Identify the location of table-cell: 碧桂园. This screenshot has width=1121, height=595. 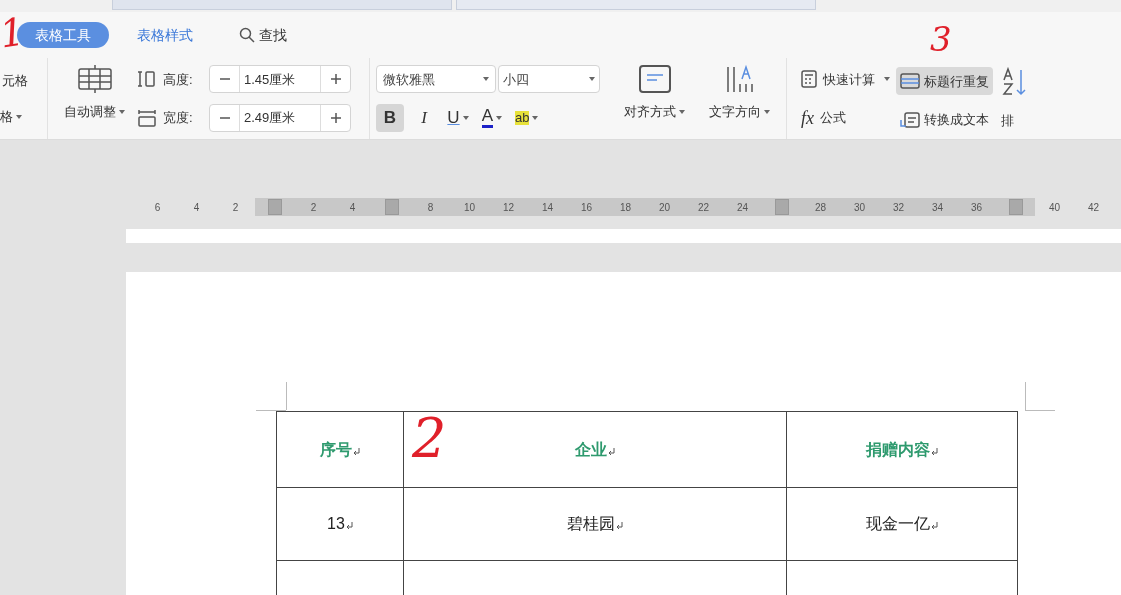
(591, 523).